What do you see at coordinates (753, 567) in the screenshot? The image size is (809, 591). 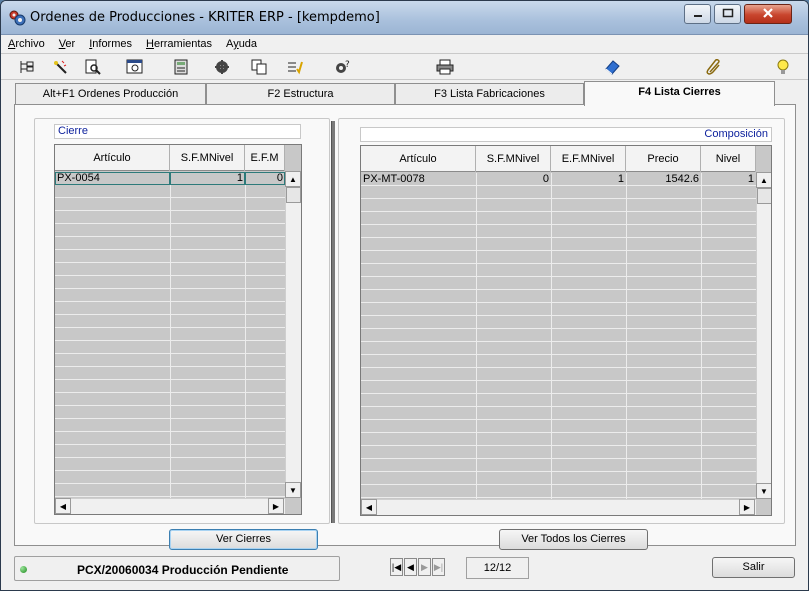 I see `salir-button: Salir` at bounding box center [753, 567].